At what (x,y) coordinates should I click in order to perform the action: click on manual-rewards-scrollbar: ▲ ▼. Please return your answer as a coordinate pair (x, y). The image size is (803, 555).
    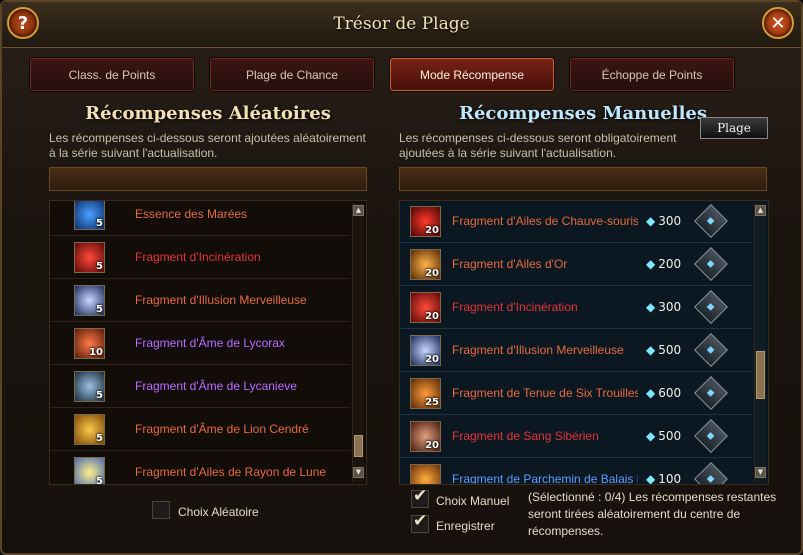
    Looking at the image, I should click on (760, 342).